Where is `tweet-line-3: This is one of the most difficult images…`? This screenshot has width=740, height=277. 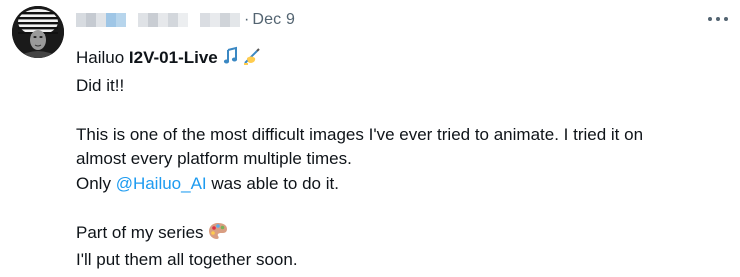 tweet-line-3: This is one of the most difficult images… is located at coordinates (360, 134).